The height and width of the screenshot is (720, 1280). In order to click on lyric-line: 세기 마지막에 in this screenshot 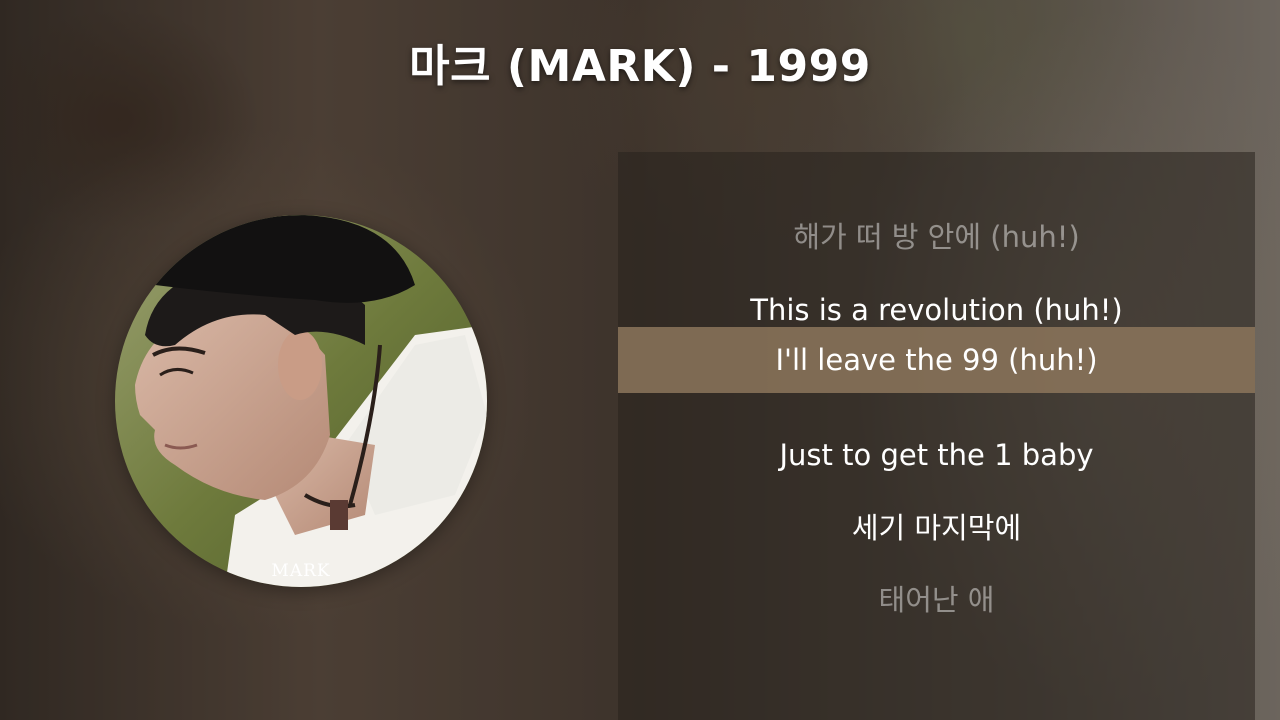, I will do `click(936, 528)`.